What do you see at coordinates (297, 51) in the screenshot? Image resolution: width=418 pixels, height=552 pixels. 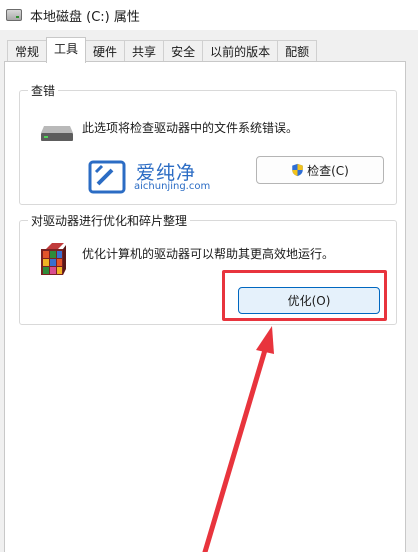 I see `tab-quota: 配额` at bounding box center [297, 51].